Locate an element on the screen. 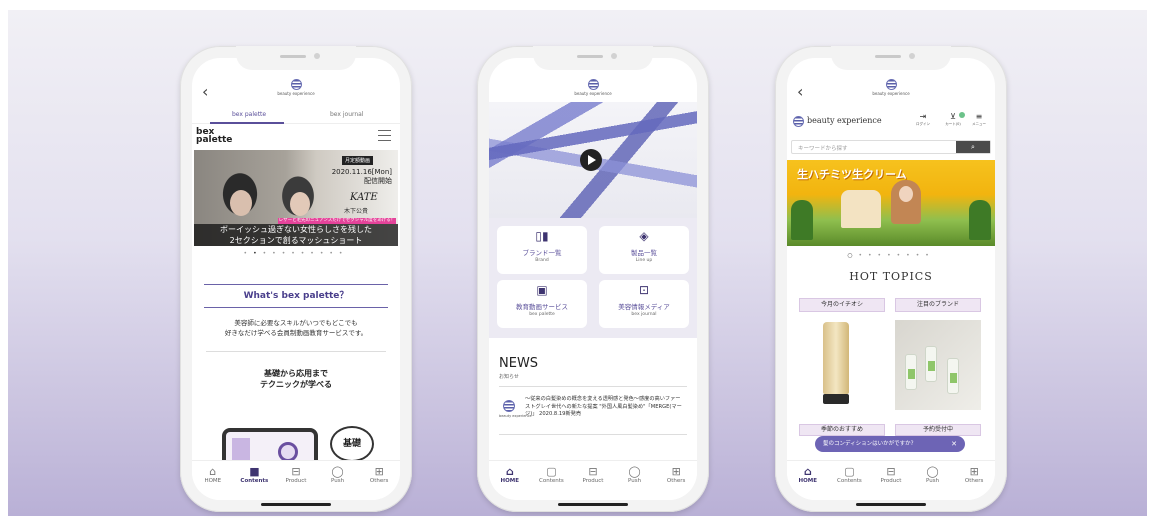 The width and height of the screenshot is (1155, 526). video-icon: ▣ is located at coordinates (542, 290).